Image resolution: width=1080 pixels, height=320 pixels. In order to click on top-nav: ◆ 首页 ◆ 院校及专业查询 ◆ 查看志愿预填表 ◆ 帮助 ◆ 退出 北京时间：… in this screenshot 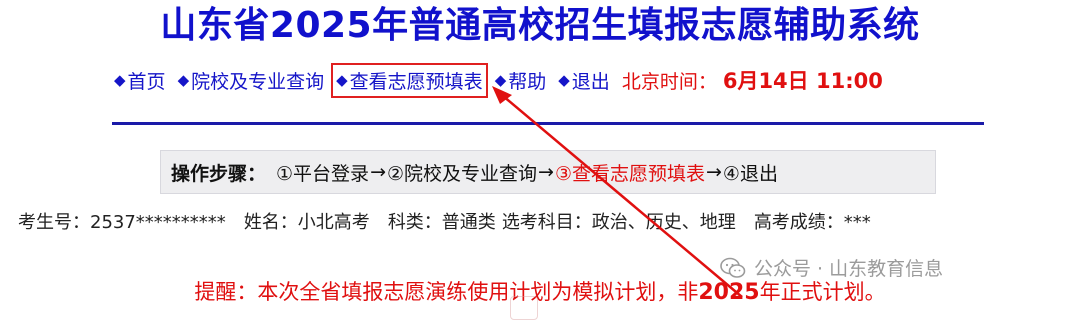, I will do `click(498, 80)`.